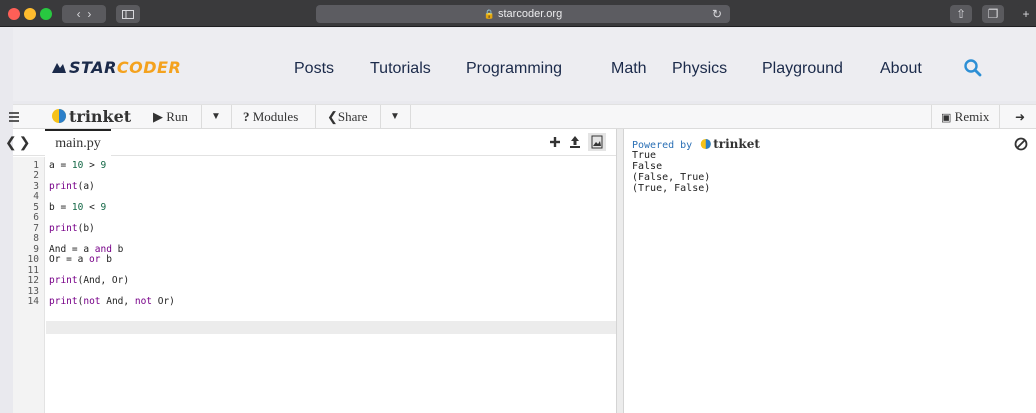  What do you see at coordinates (36, 196) in the screenshot?
I see `line-number: 4` at bounding box center [36, 196].